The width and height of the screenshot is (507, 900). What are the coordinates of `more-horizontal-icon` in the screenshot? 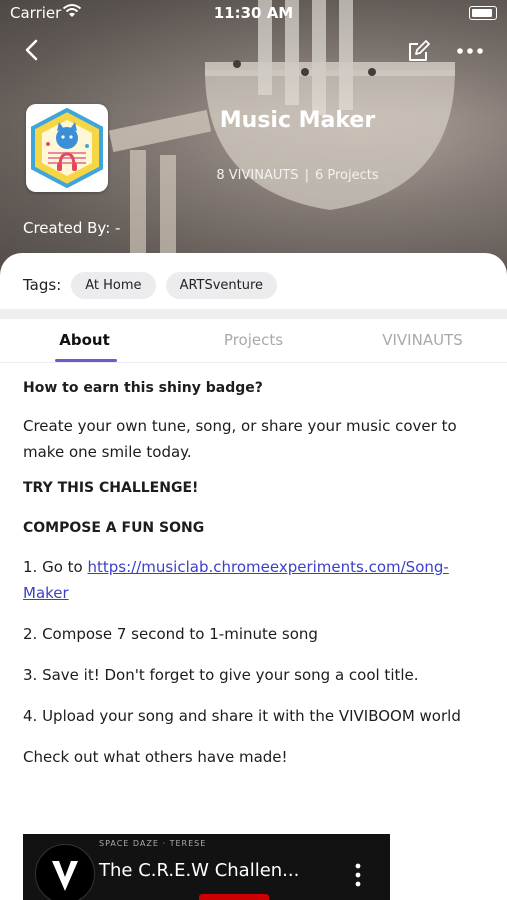 It's located at (470, 51).